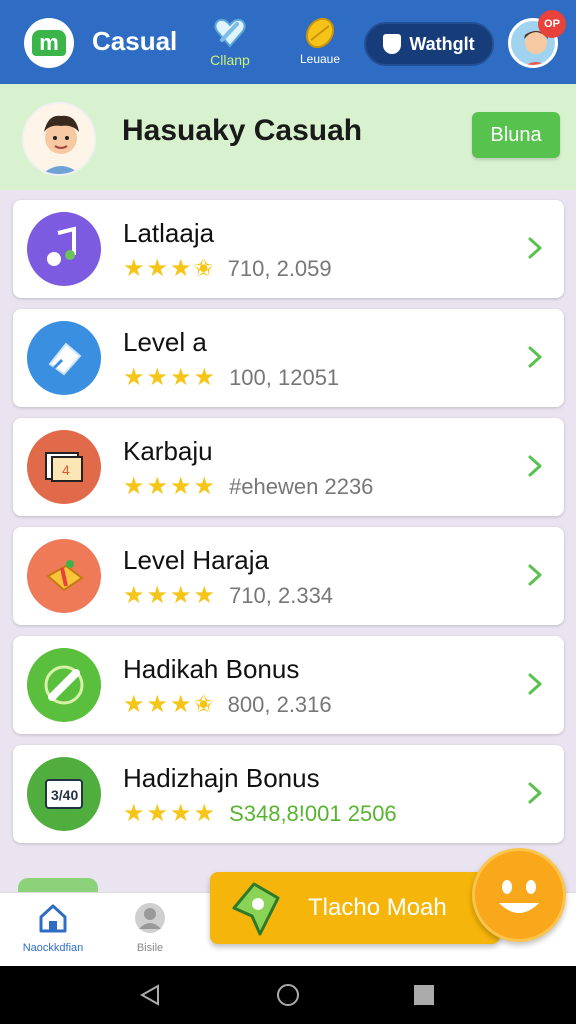 Image resolution: width=576 pixels, height=1024 pixels. Describe the element at coordinates (221, 778) in the screenshot. I see `list-item-title: Hadizhajn Bonus` at that location.